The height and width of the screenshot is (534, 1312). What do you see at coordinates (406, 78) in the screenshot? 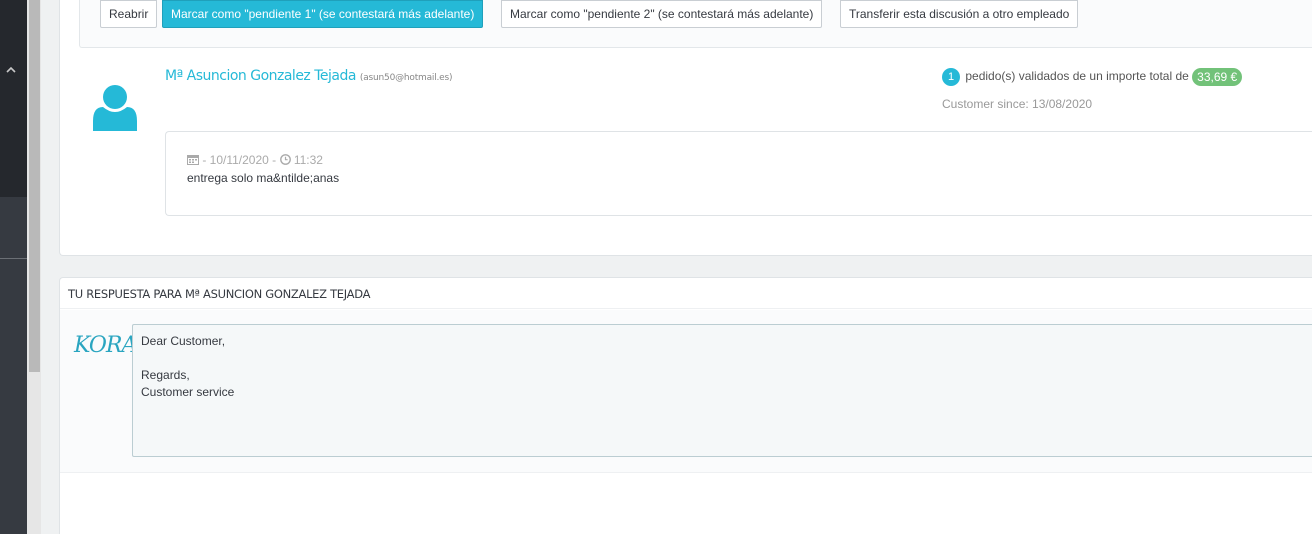
I see `customer-email: (asun50@hotmail.es)` at bounding box center [406, 78].